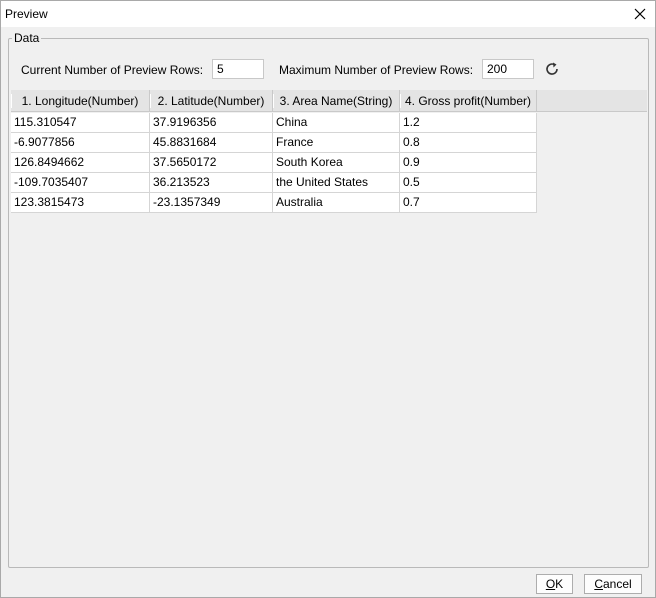 Image resolution: width=656 pixels, height=598 pixels. I want to click on cell-longitude: 123.3815473, so click(80, 203).